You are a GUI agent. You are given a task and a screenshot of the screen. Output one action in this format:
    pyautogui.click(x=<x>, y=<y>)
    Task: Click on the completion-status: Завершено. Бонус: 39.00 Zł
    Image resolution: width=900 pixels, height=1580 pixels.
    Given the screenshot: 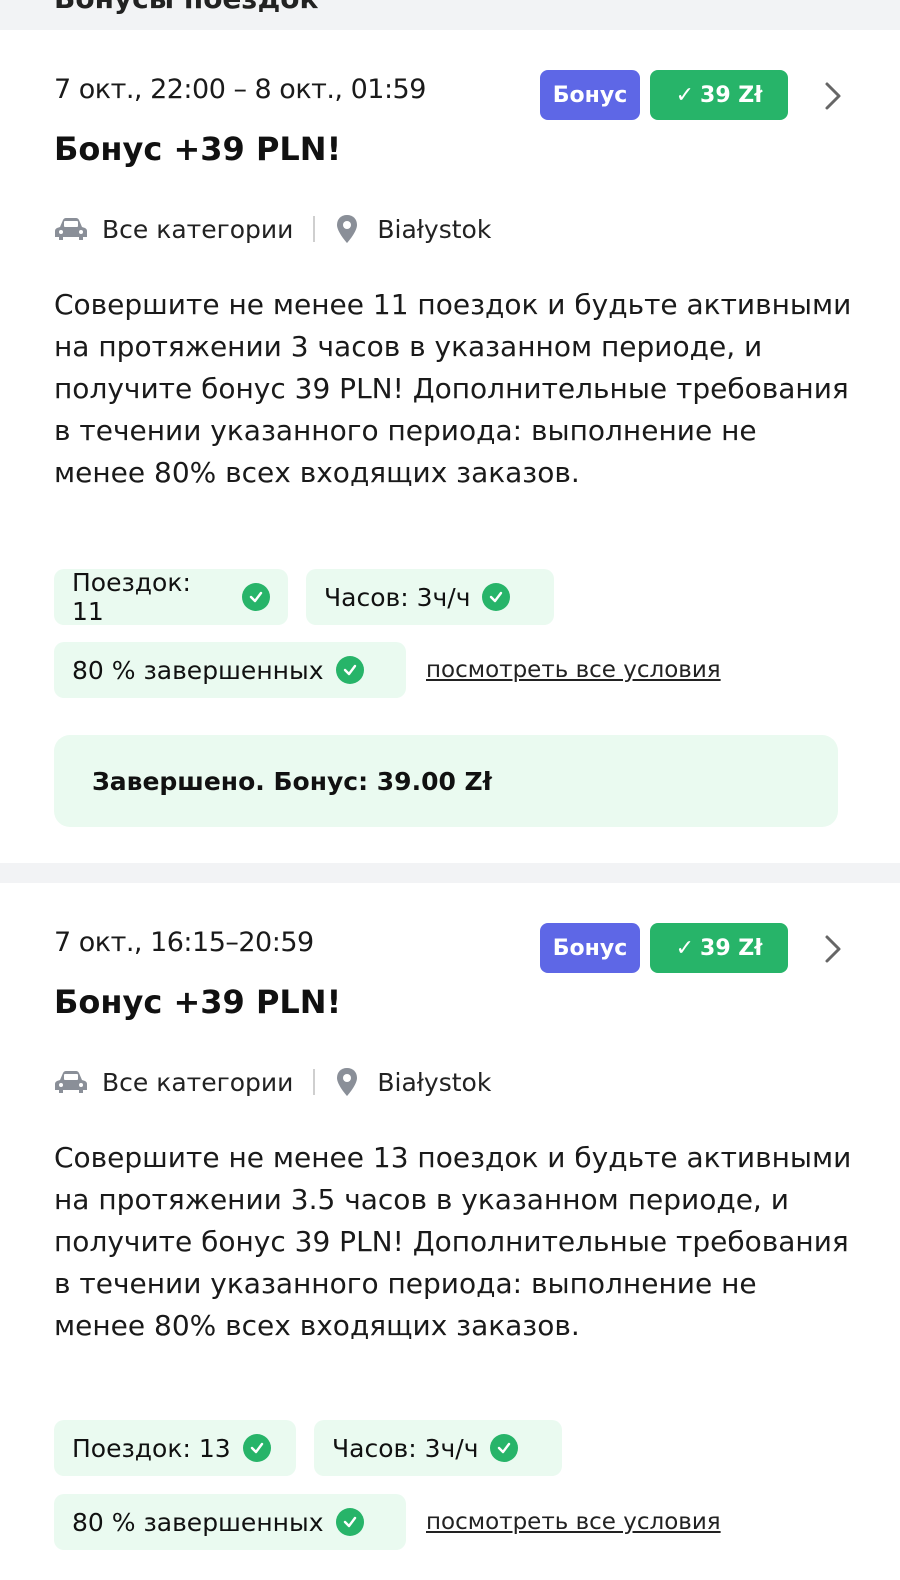 What is the action you would take?
    pyautogui.click(x=446, y=781)
    